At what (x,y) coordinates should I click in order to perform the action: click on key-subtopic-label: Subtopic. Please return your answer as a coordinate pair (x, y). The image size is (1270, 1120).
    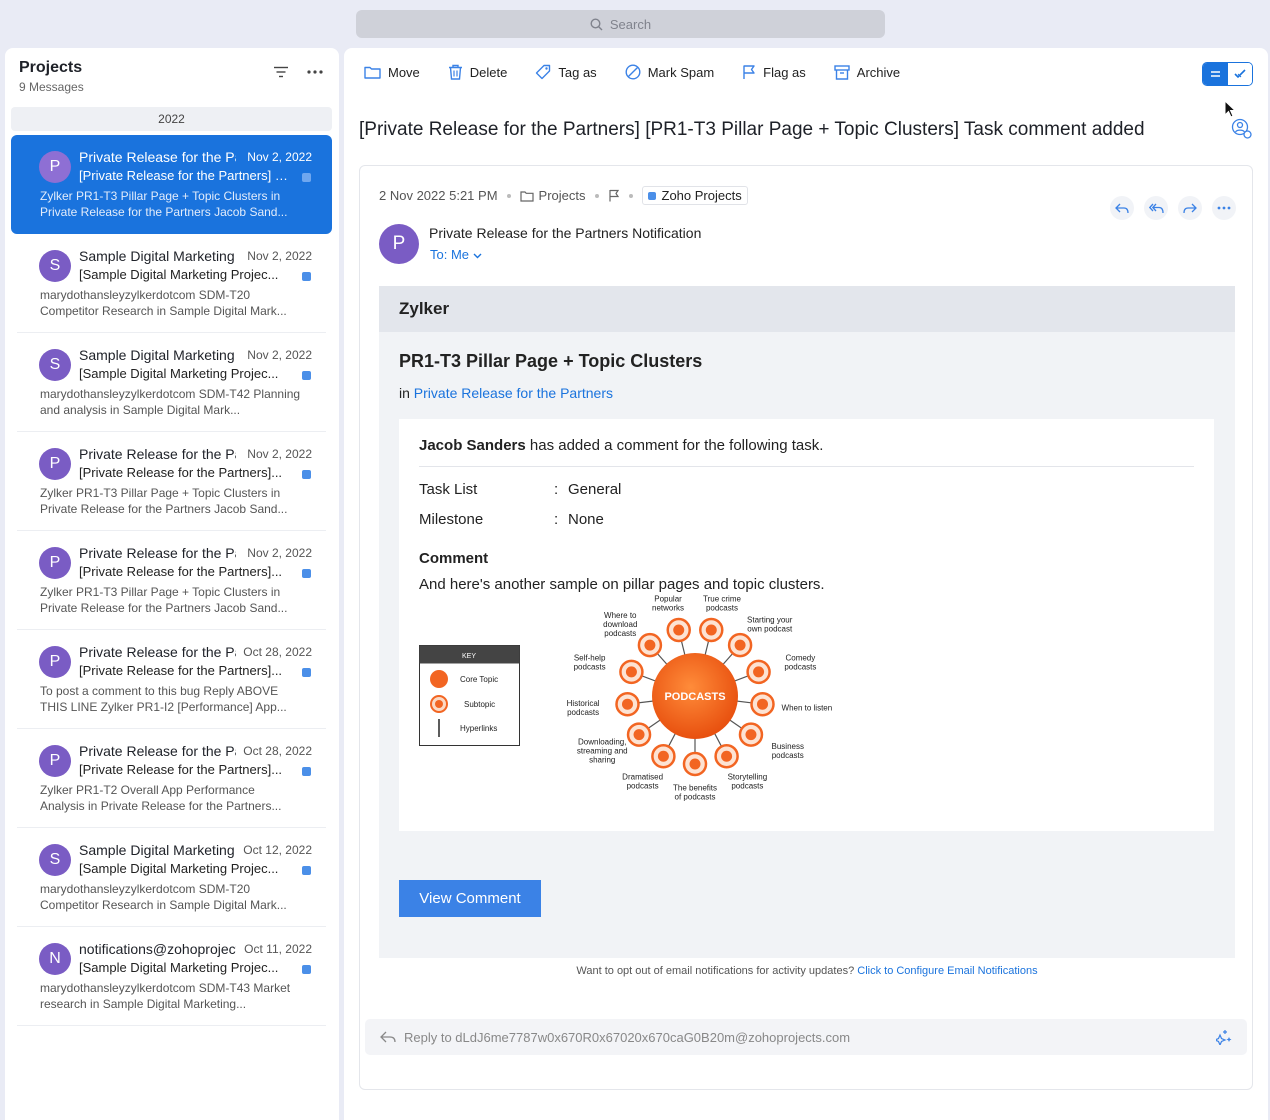
    Looking at the image, I should click on (479, 704).